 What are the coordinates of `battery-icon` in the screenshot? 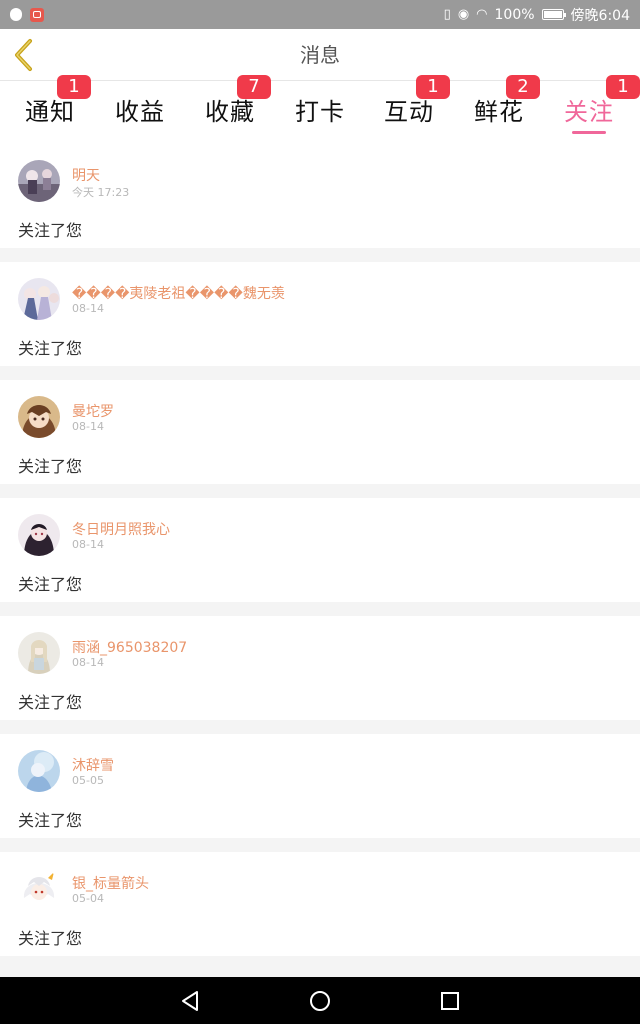 It's located at (553, 14).